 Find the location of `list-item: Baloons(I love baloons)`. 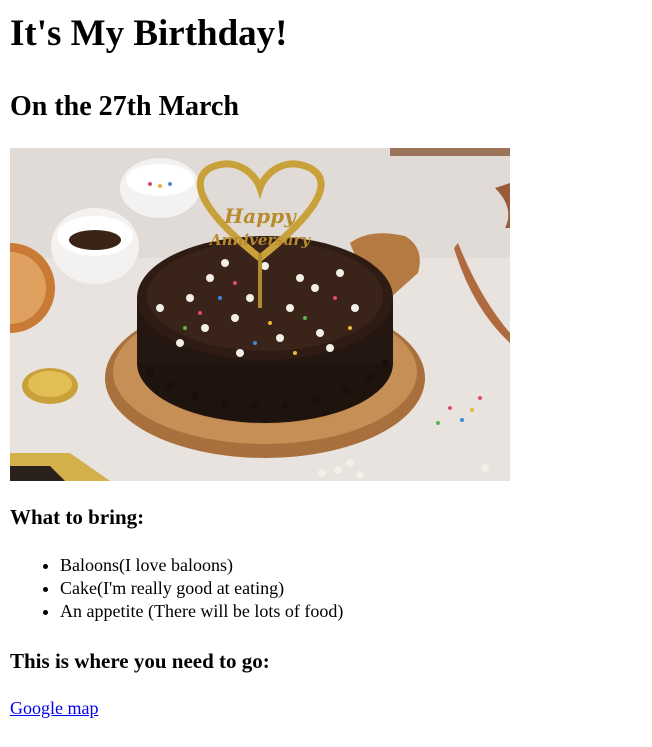

list-item: Baloons(I love baloons) is located at coordinates (351, 565).